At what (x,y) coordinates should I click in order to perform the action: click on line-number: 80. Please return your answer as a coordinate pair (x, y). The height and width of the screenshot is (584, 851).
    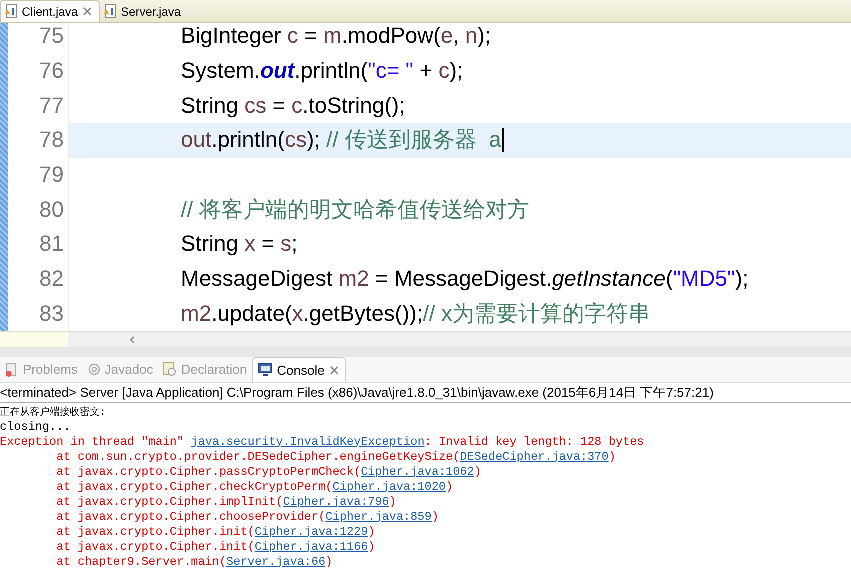
    Looking at the image, I should click on (52, 209).